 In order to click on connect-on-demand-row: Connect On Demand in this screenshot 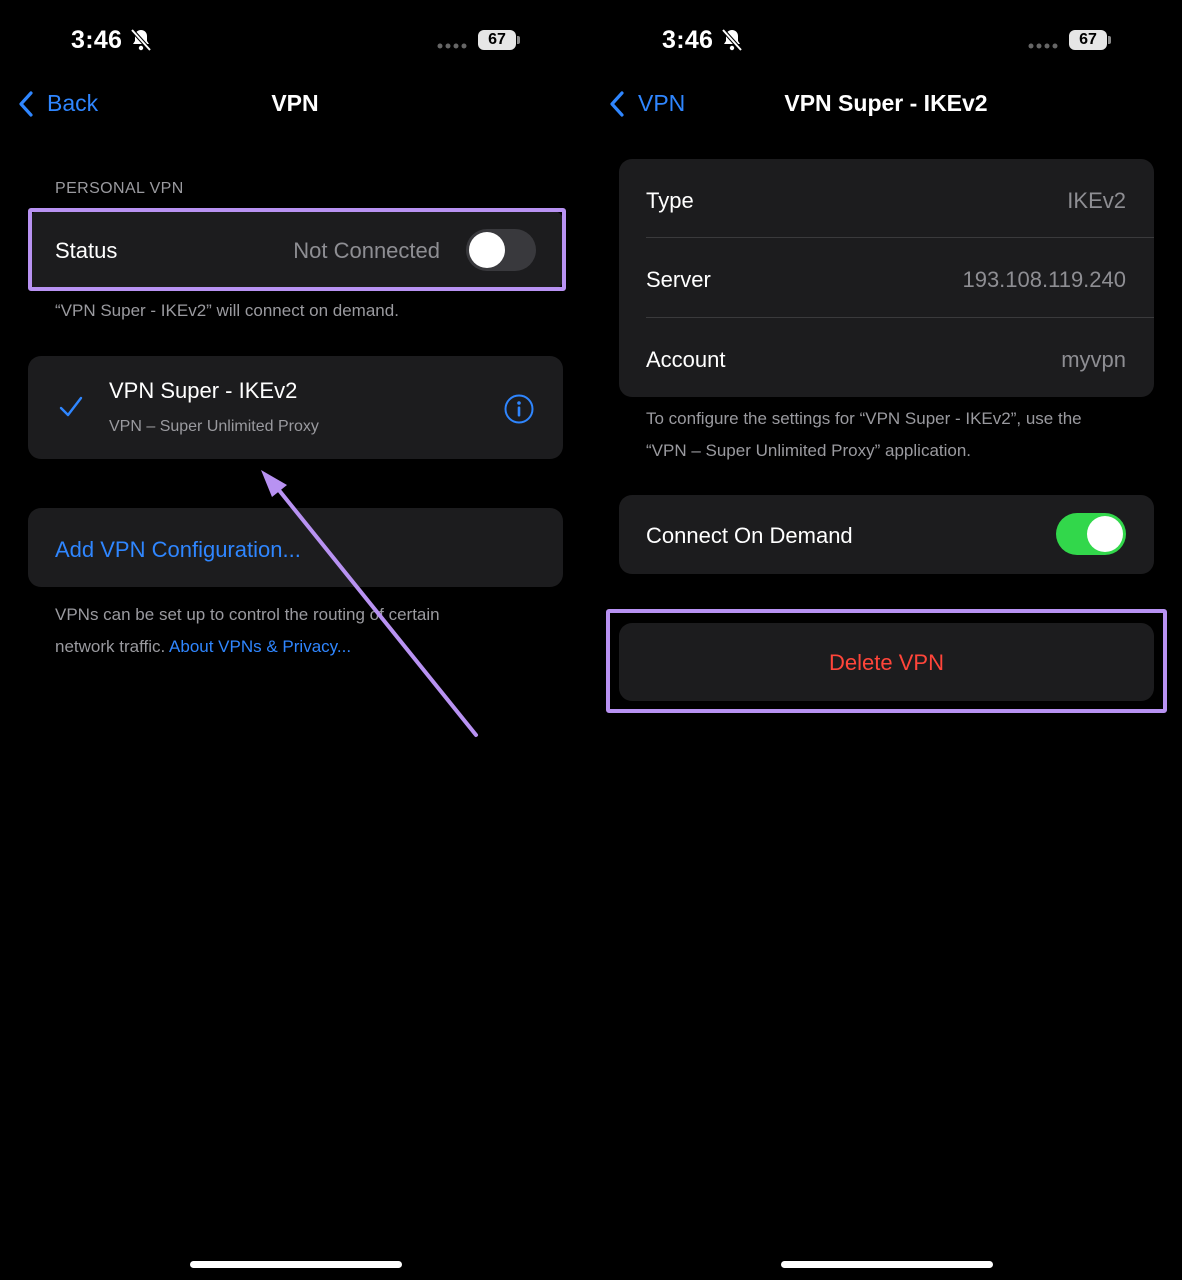, I will do `click(886, 534)`.